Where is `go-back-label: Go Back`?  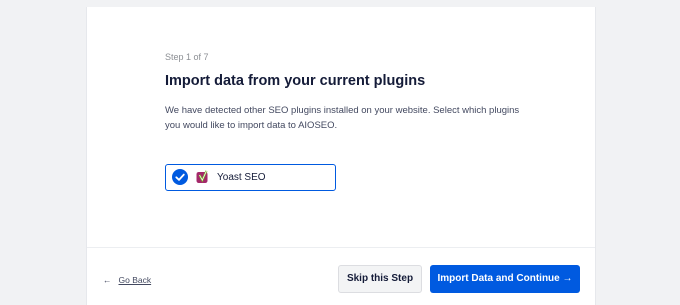 go-back-label: Go Back is located at coordinates (135, 280).